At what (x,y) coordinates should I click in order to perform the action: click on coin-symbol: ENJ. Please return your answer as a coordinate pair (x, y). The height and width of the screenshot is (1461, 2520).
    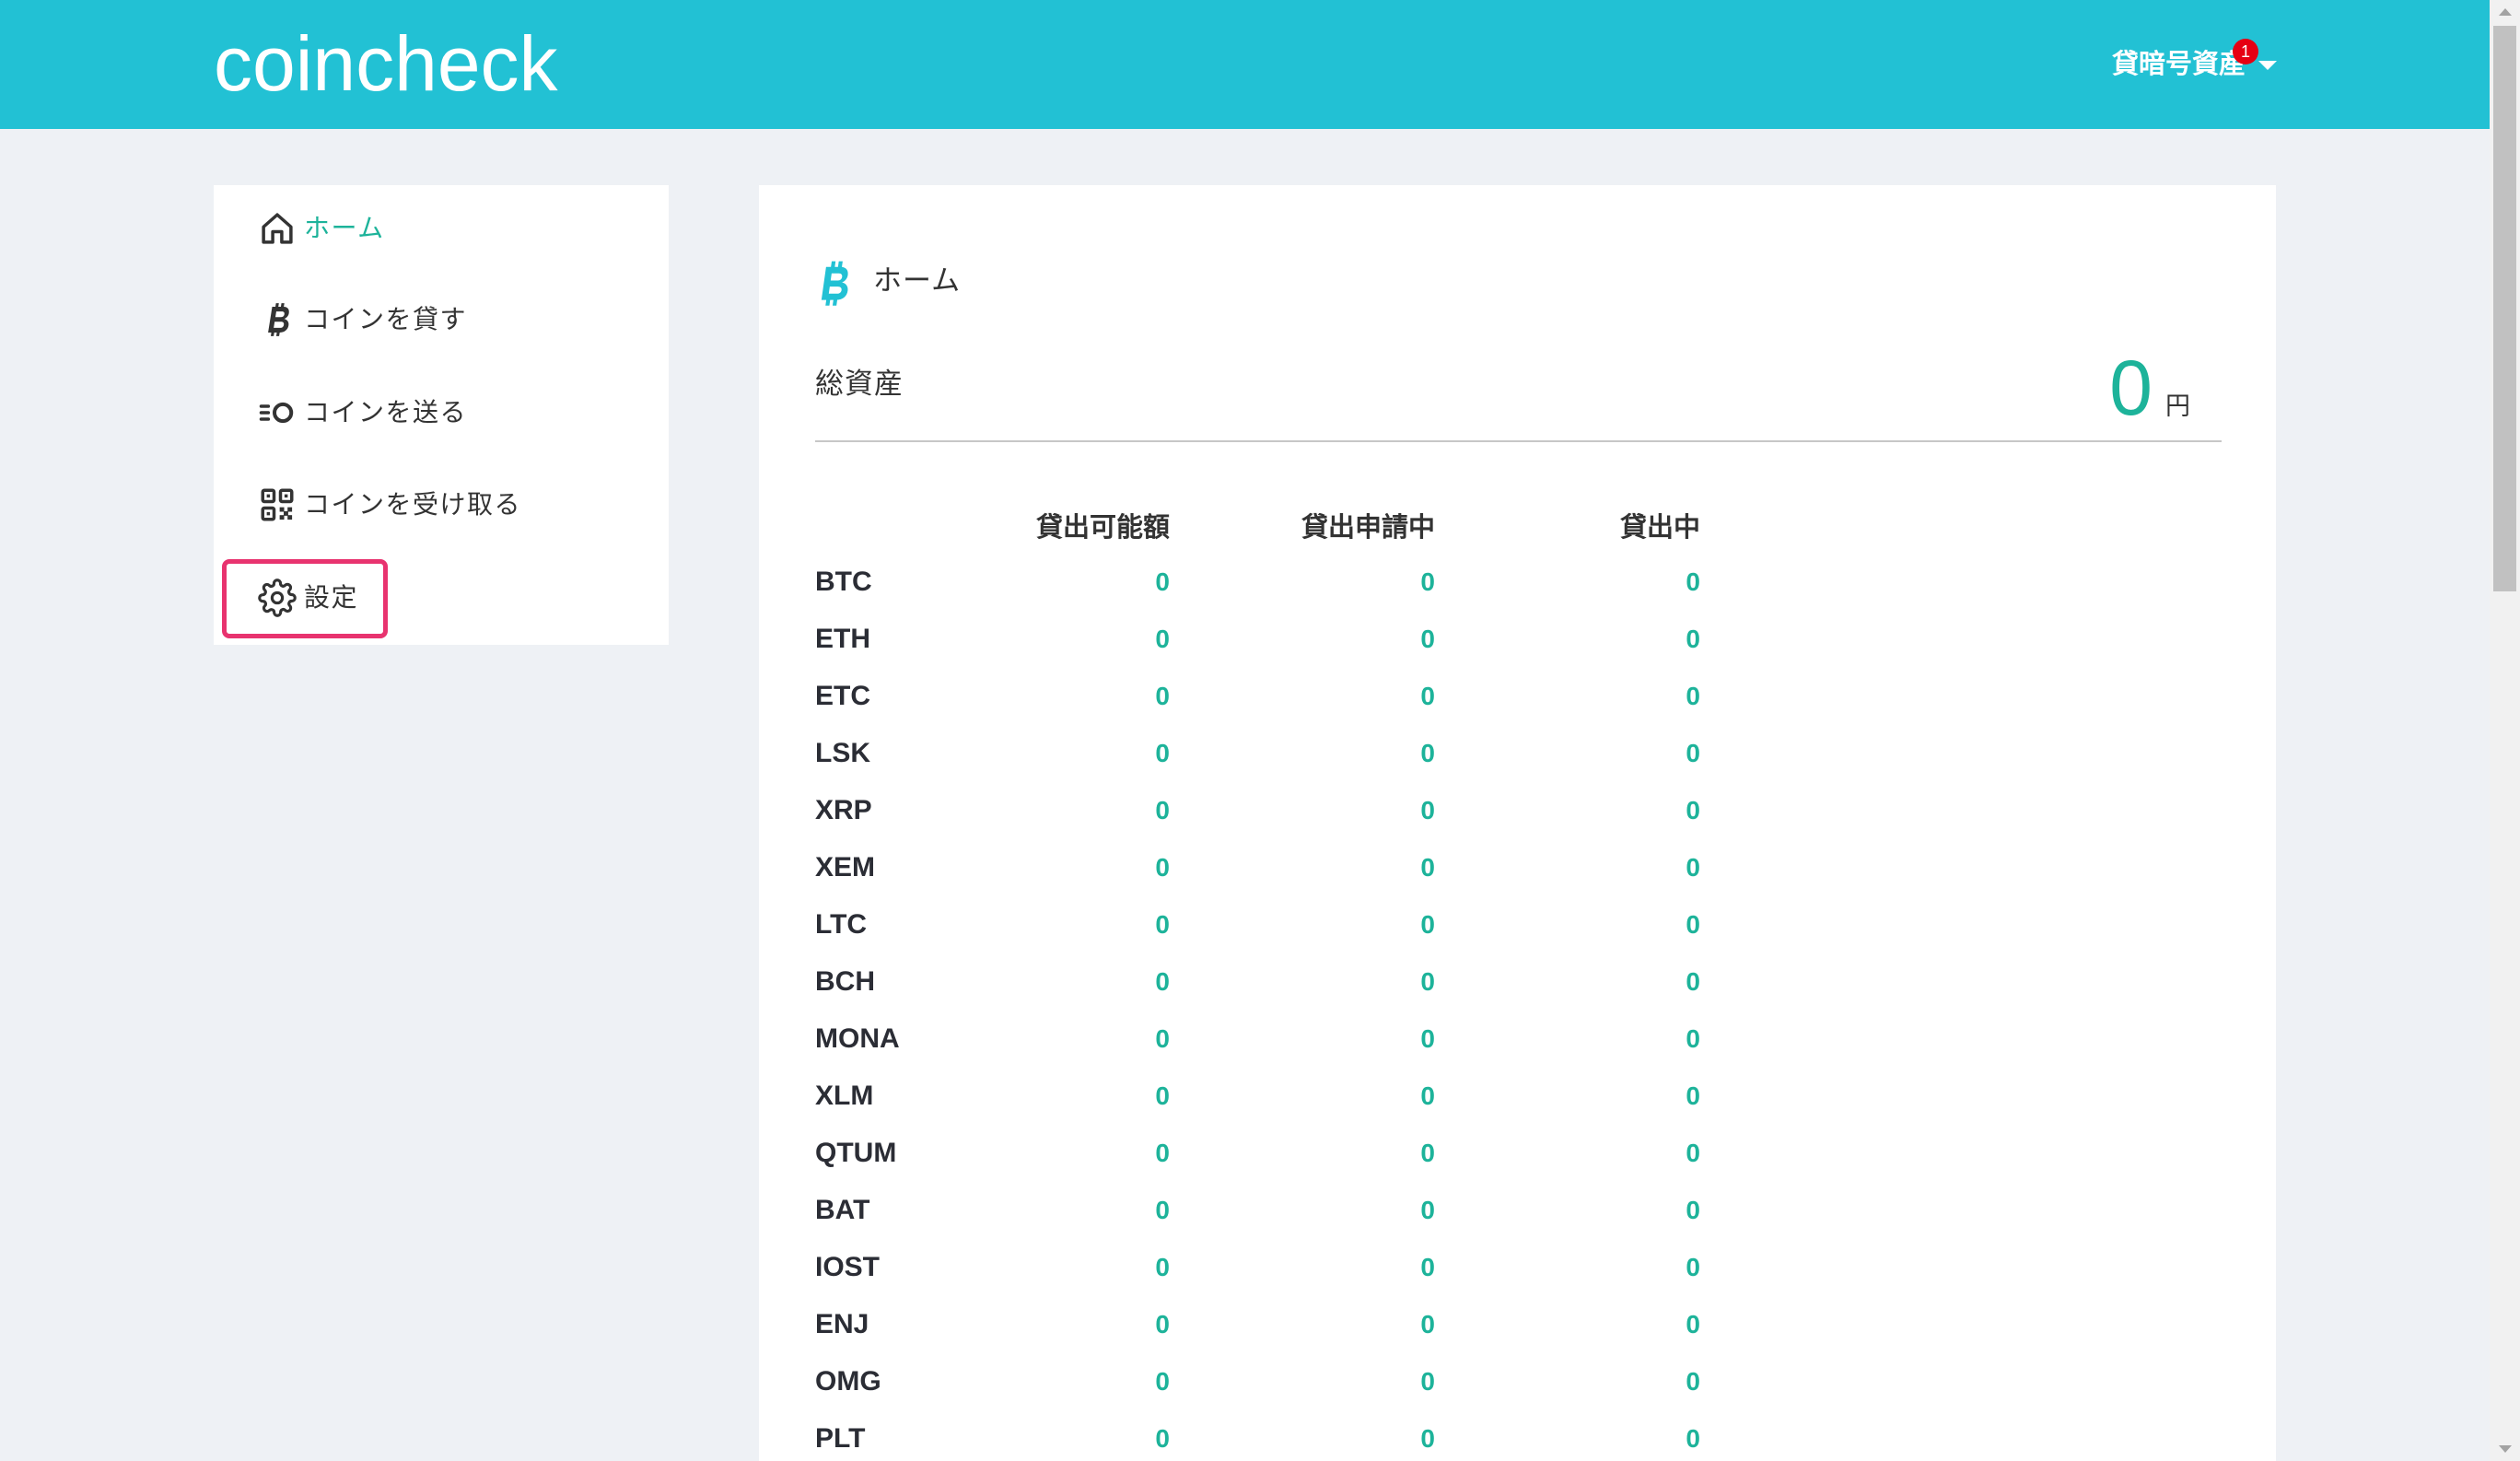
    Looking at the image, I should click on (842, 1324).